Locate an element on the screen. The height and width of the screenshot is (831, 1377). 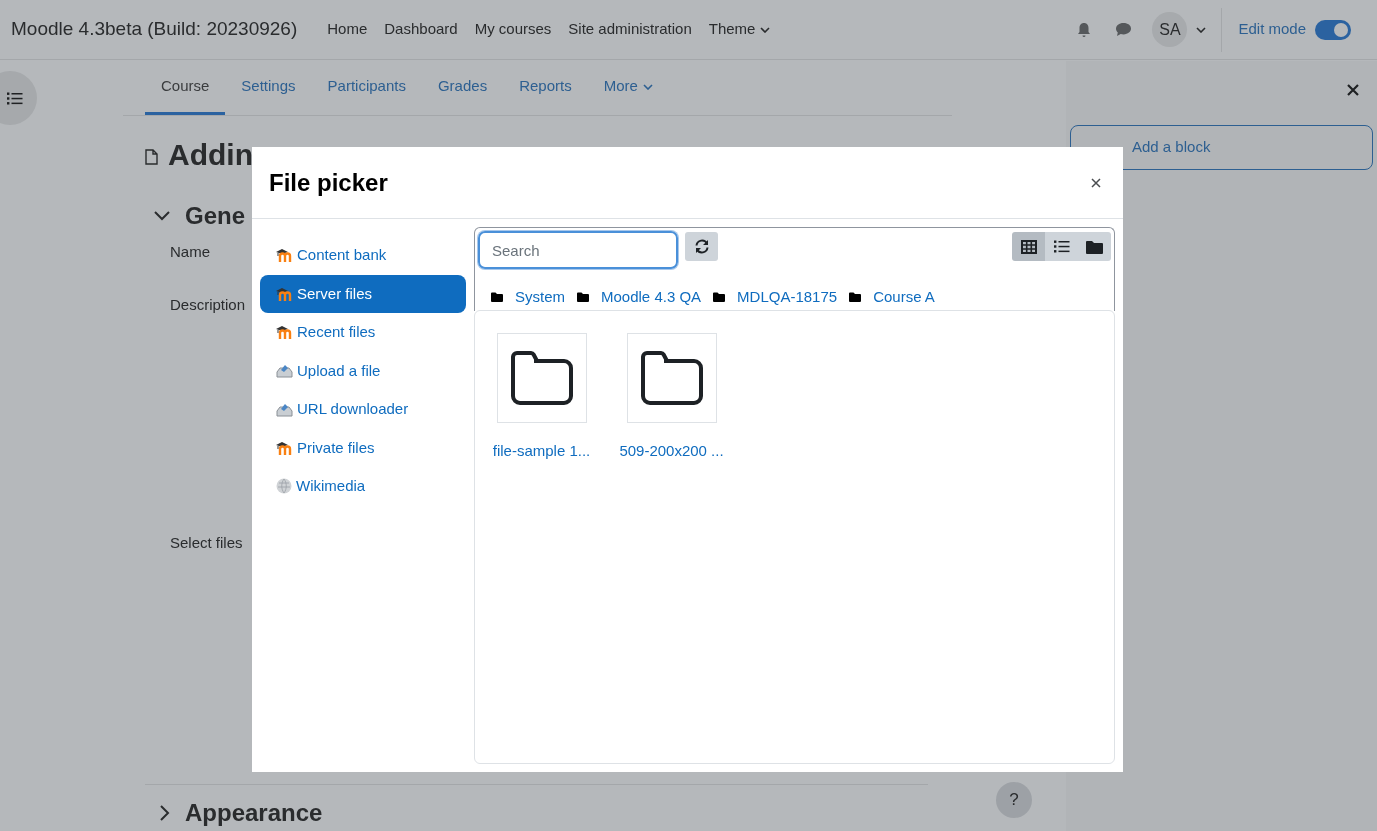
breadcrumb-link: System is located at coordinates (540, 297).